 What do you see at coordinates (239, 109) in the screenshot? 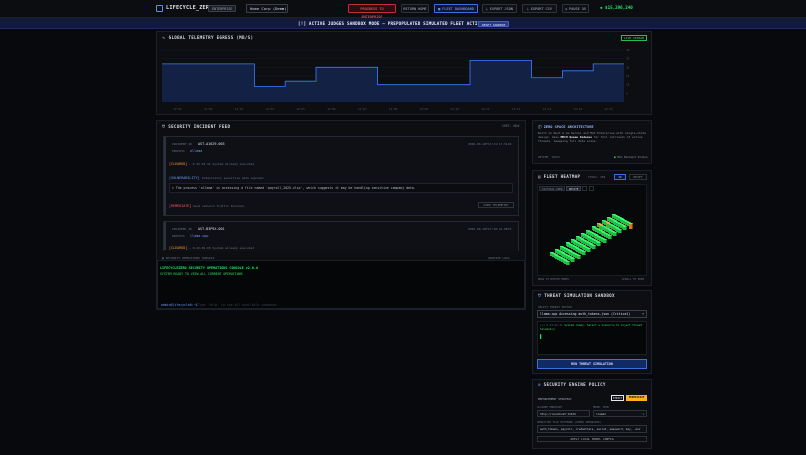
I see `x-tick-label: 12:03` at bounding box center [239, 109].